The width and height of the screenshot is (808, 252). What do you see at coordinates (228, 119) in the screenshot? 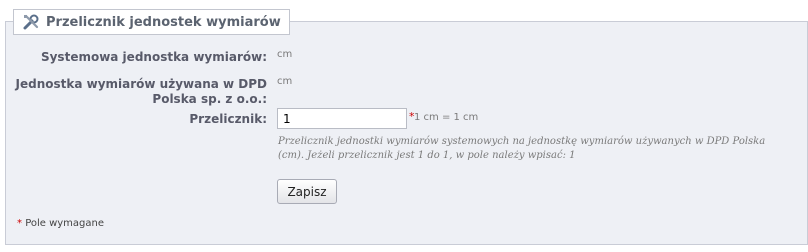
I see `converter-label: Przelicznik:` at bounding box center [228, 119].